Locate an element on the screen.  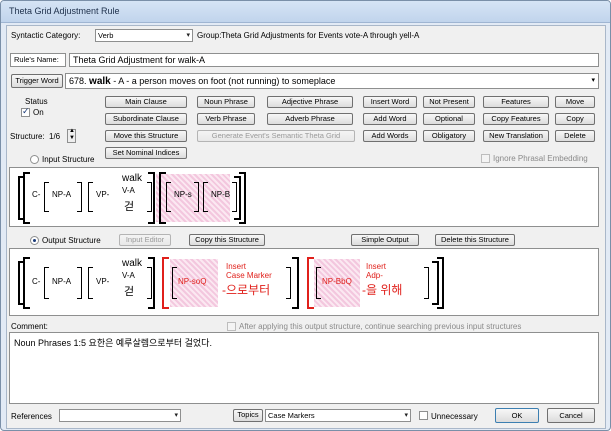
status-on-checkbox is located at coordinates (25, 111).